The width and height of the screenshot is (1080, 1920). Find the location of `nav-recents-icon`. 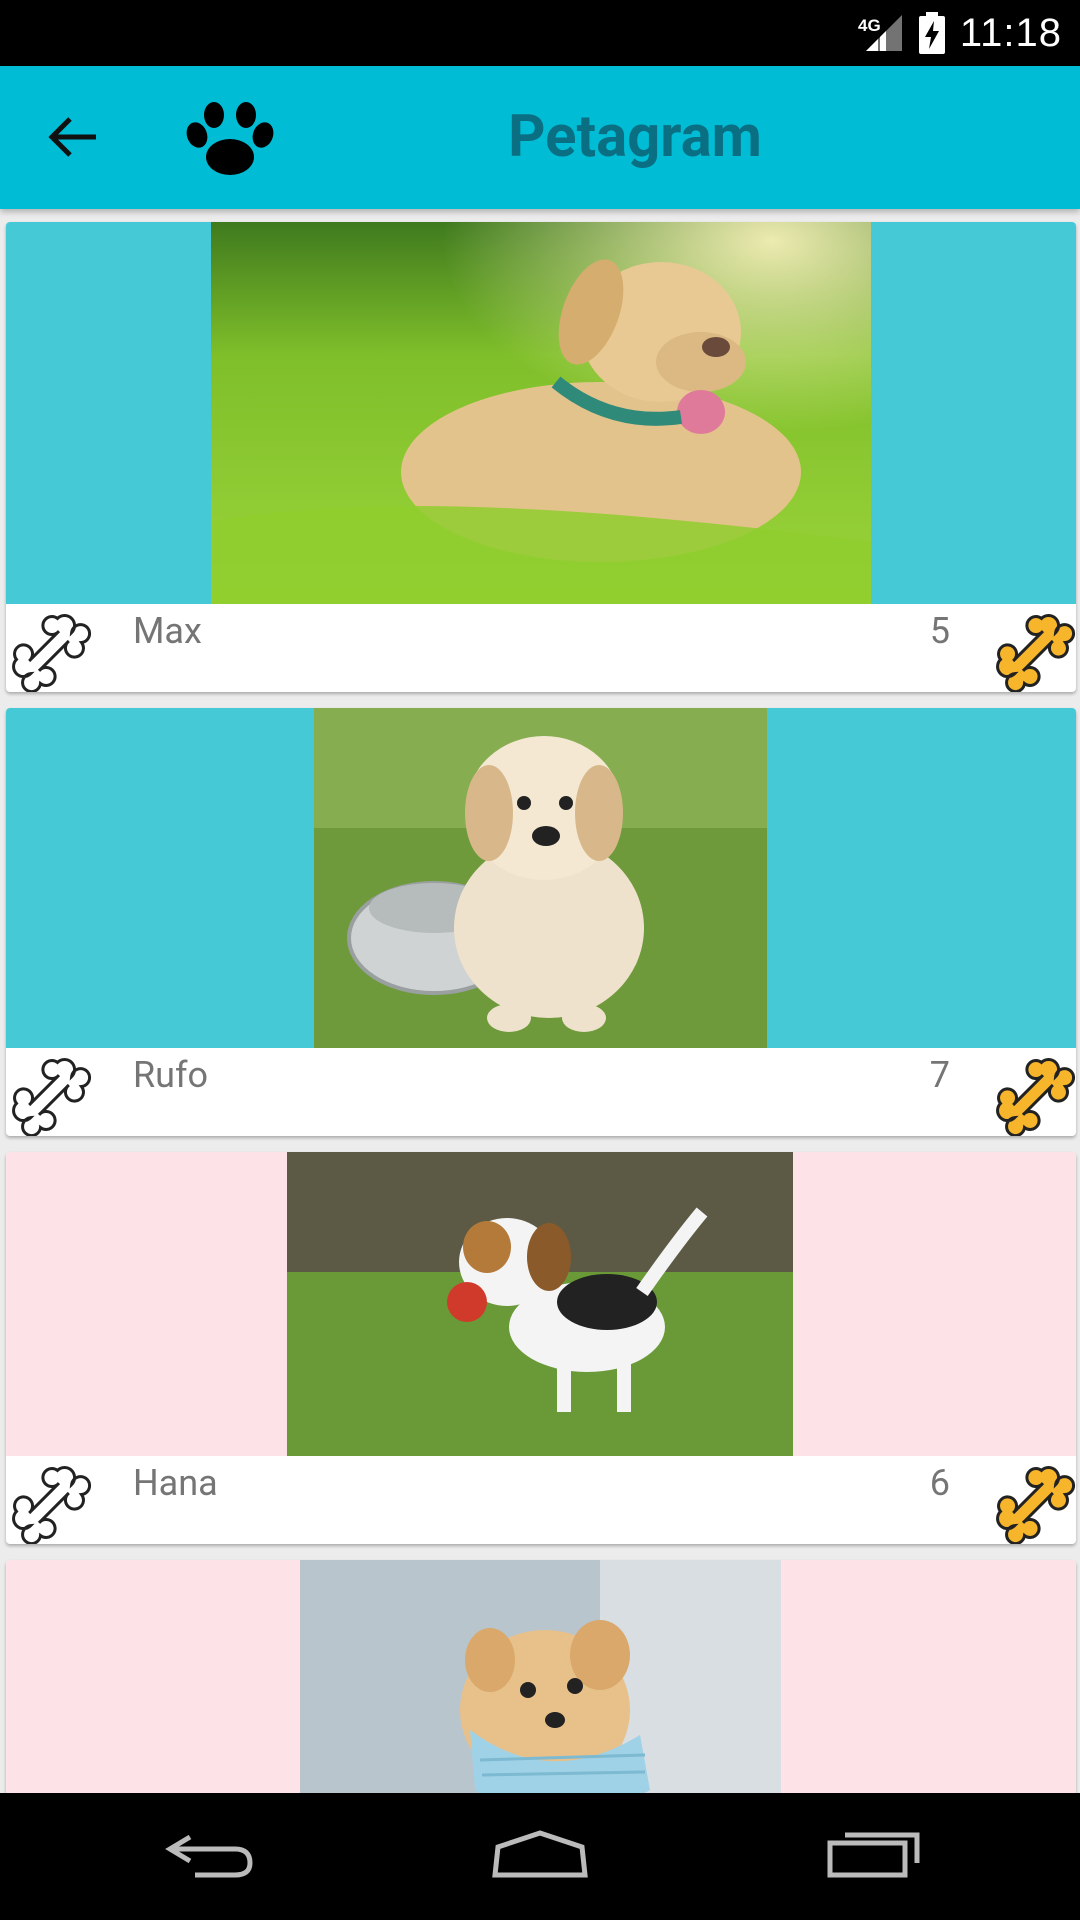

nav-recents-icon is located at coordinates (873, 1855).